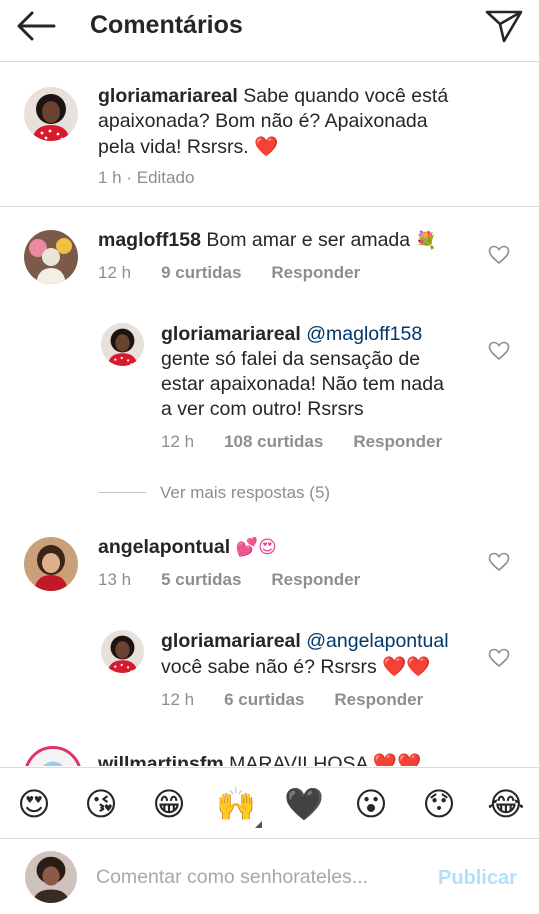  I want to click on reply-line-1: gente só falei da sensação de, so click(291, 359).